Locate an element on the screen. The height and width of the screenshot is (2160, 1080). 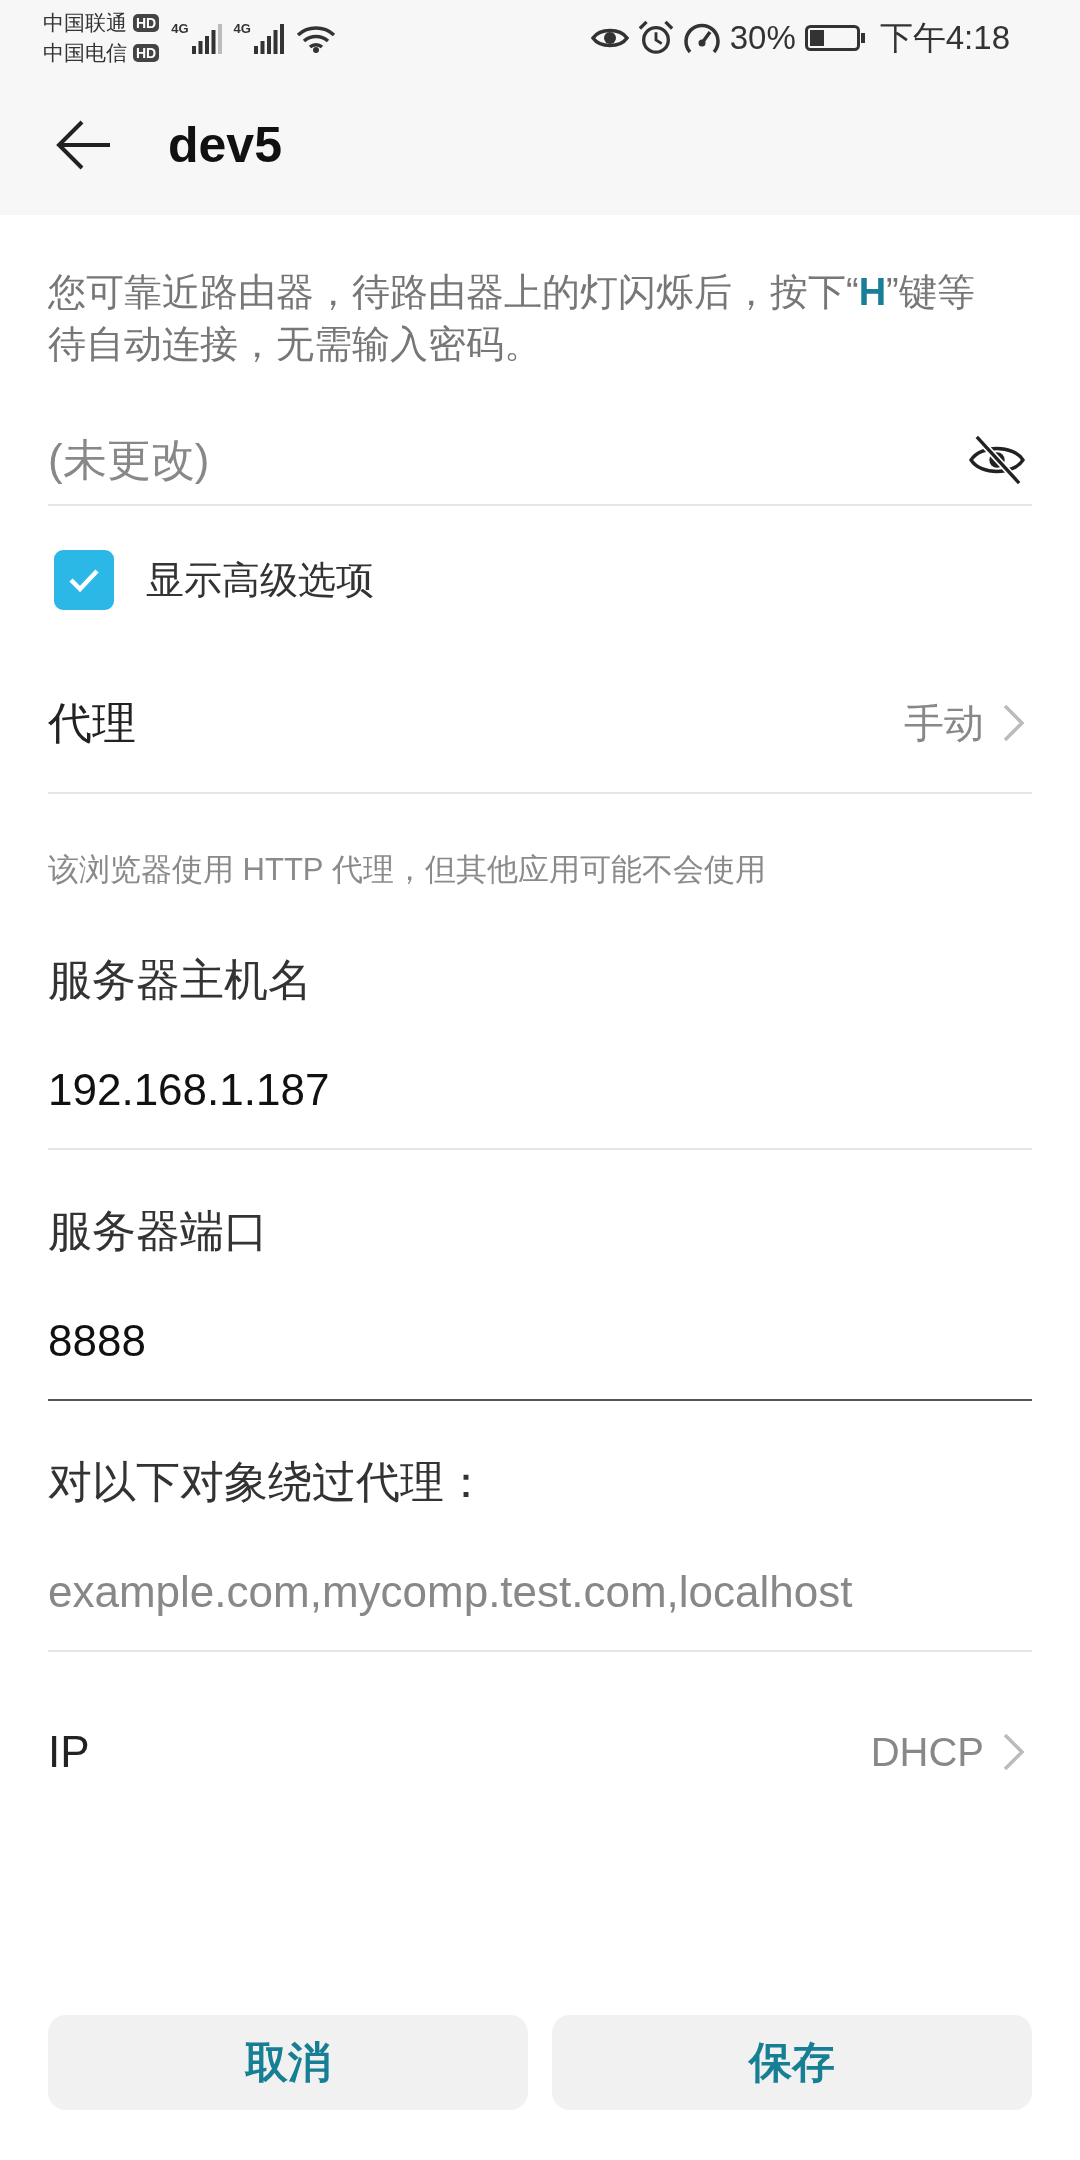
eye-slash-icon is located at coordinates (997, 460).